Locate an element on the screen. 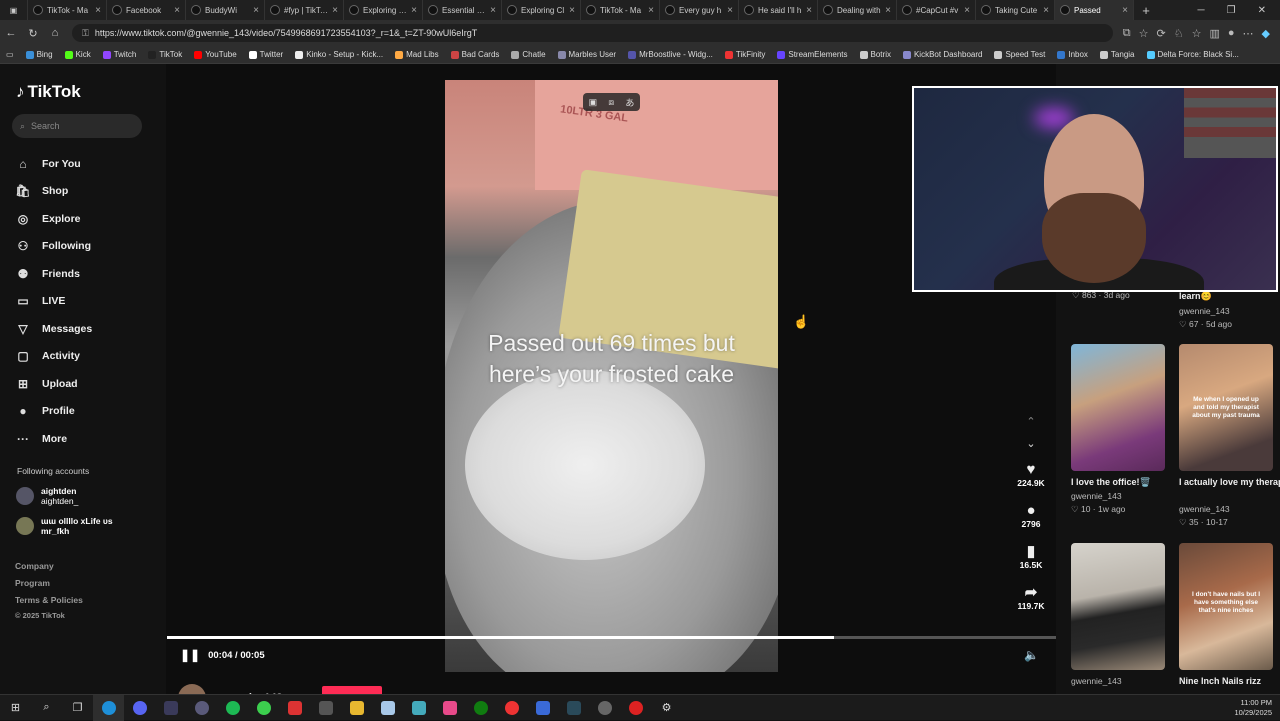 The height and width of the screenshot is (721, 1280). bookmark-item: Kick is located at coordinates (77, 54).